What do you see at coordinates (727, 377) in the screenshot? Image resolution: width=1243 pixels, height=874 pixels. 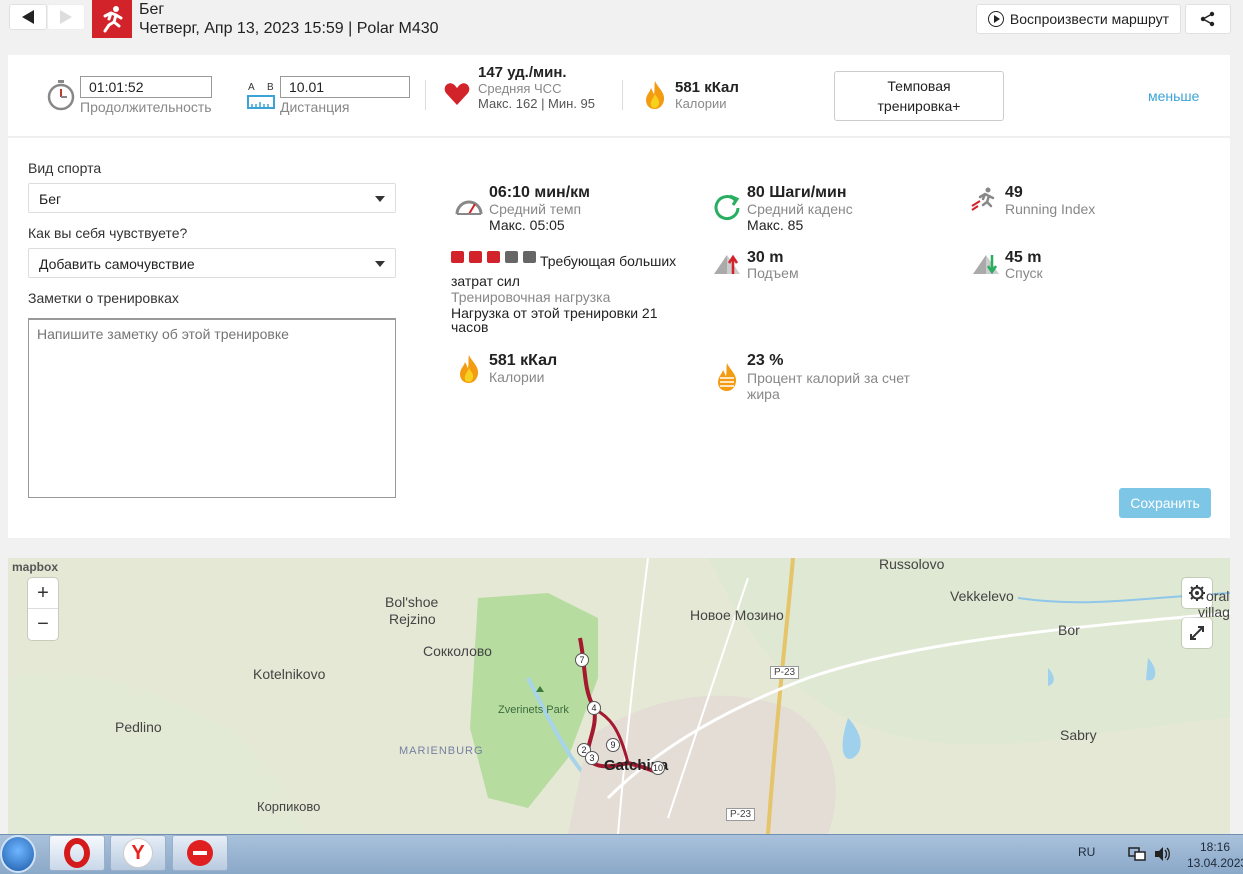 I see `fat-burn-icon` at bounding box center [727, 377].